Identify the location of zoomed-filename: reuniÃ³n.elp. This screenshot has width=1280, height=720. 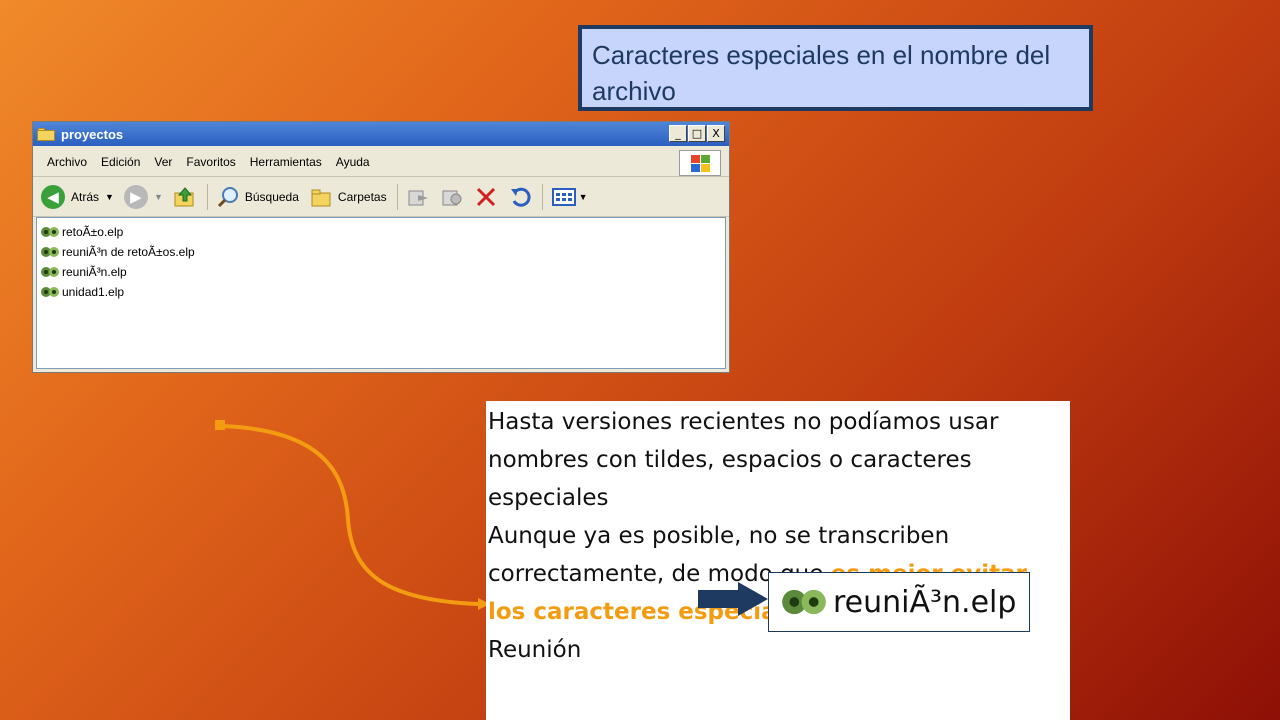
(925, 602).